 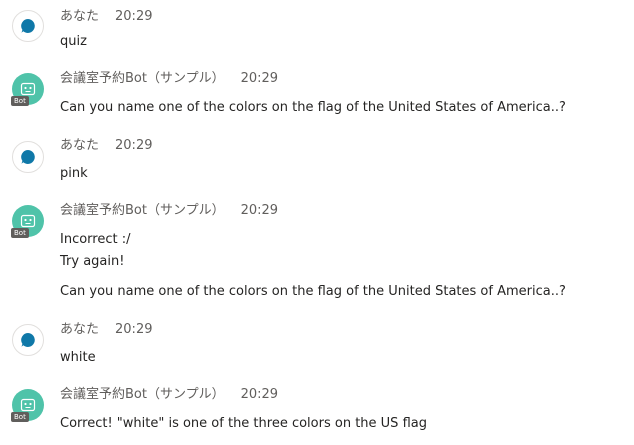 I want to click on message-text: Try again!, so click(x=92, y=261).